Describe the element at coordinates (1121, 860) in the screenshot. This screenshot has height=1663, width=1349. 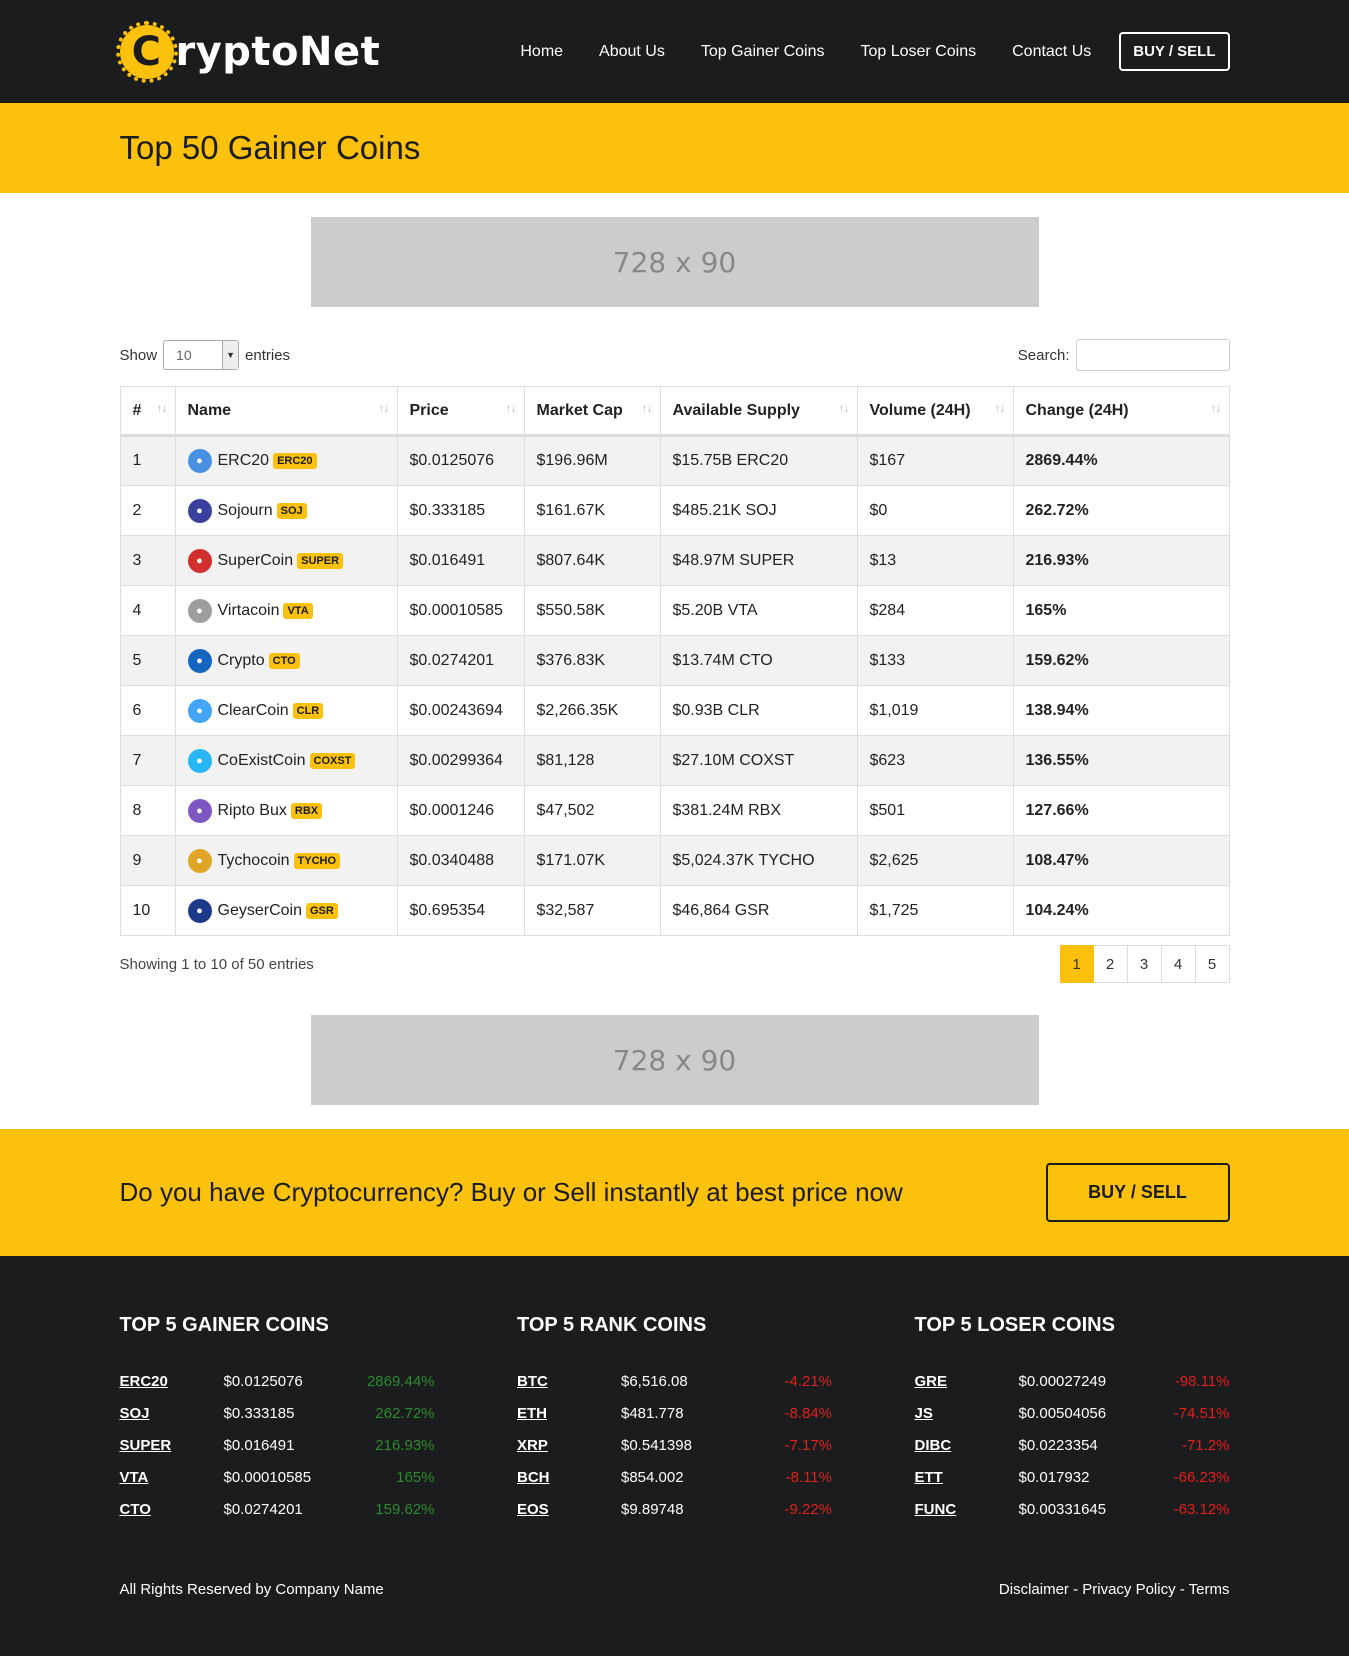
I see `cell-change: 108.47%` at that location.